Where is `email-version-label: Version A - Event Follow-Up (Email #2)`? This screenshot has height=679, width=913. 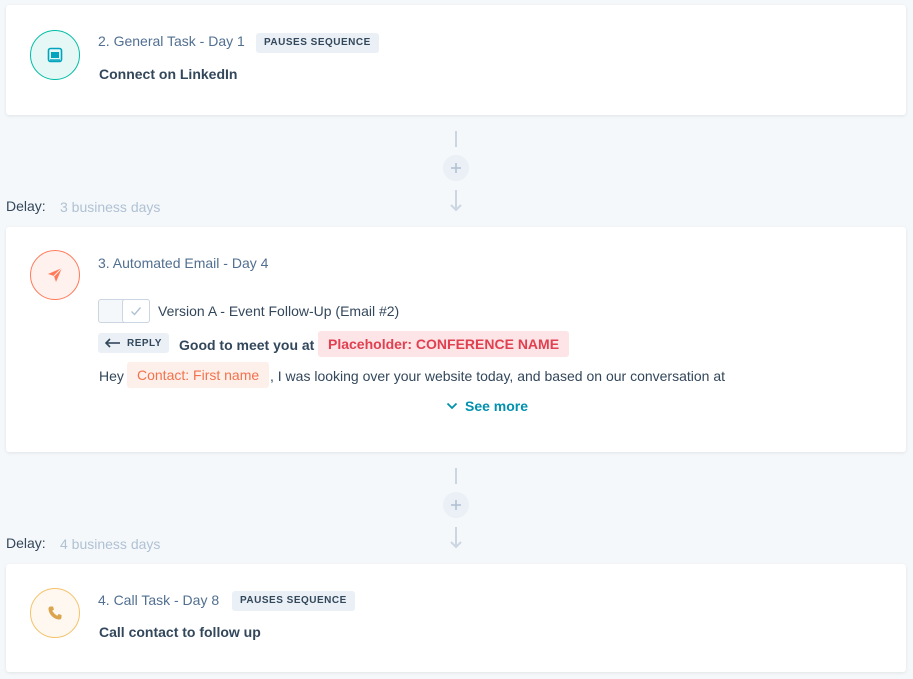
email-version-label: Version A - Event Follow-Up (Email #2) is located at coordinates (279, 311).